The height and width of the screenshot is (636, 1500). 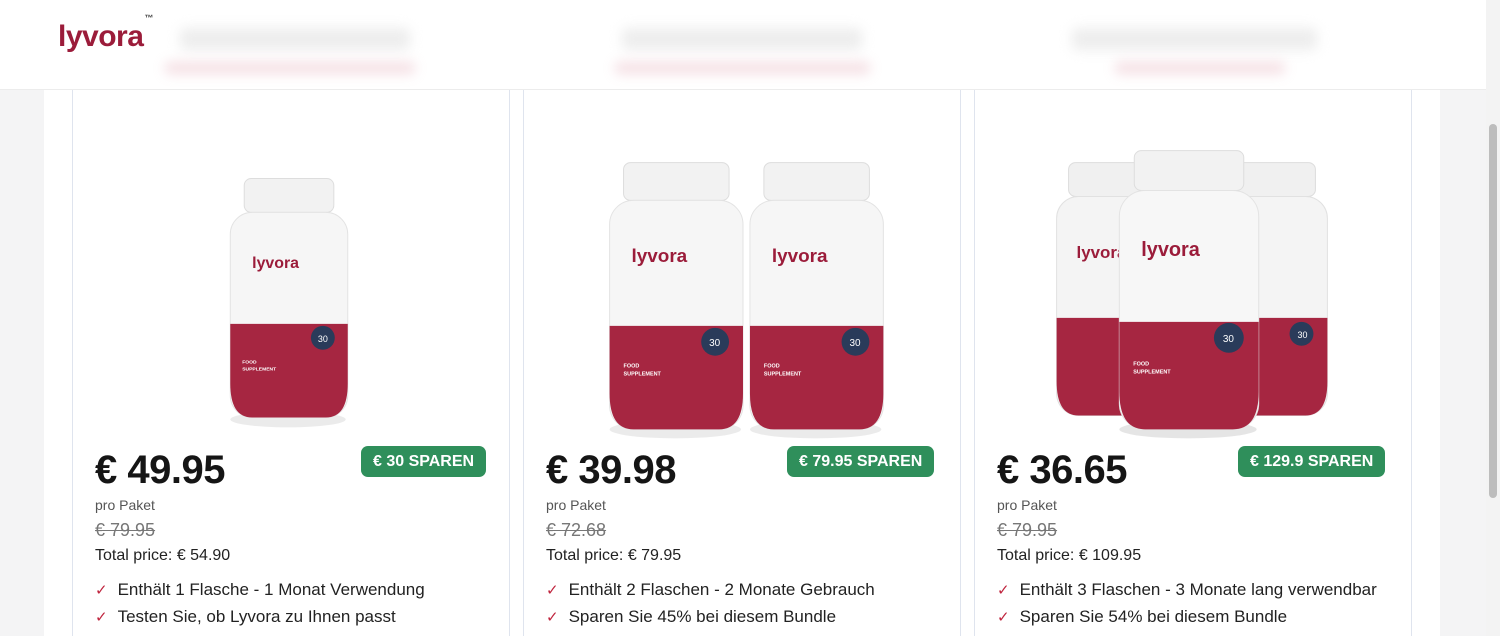 What do you see at coordinates (1493, 311) in the screenshot?
I see `scrollbar-thumb` at bounding box center [1493, 311].